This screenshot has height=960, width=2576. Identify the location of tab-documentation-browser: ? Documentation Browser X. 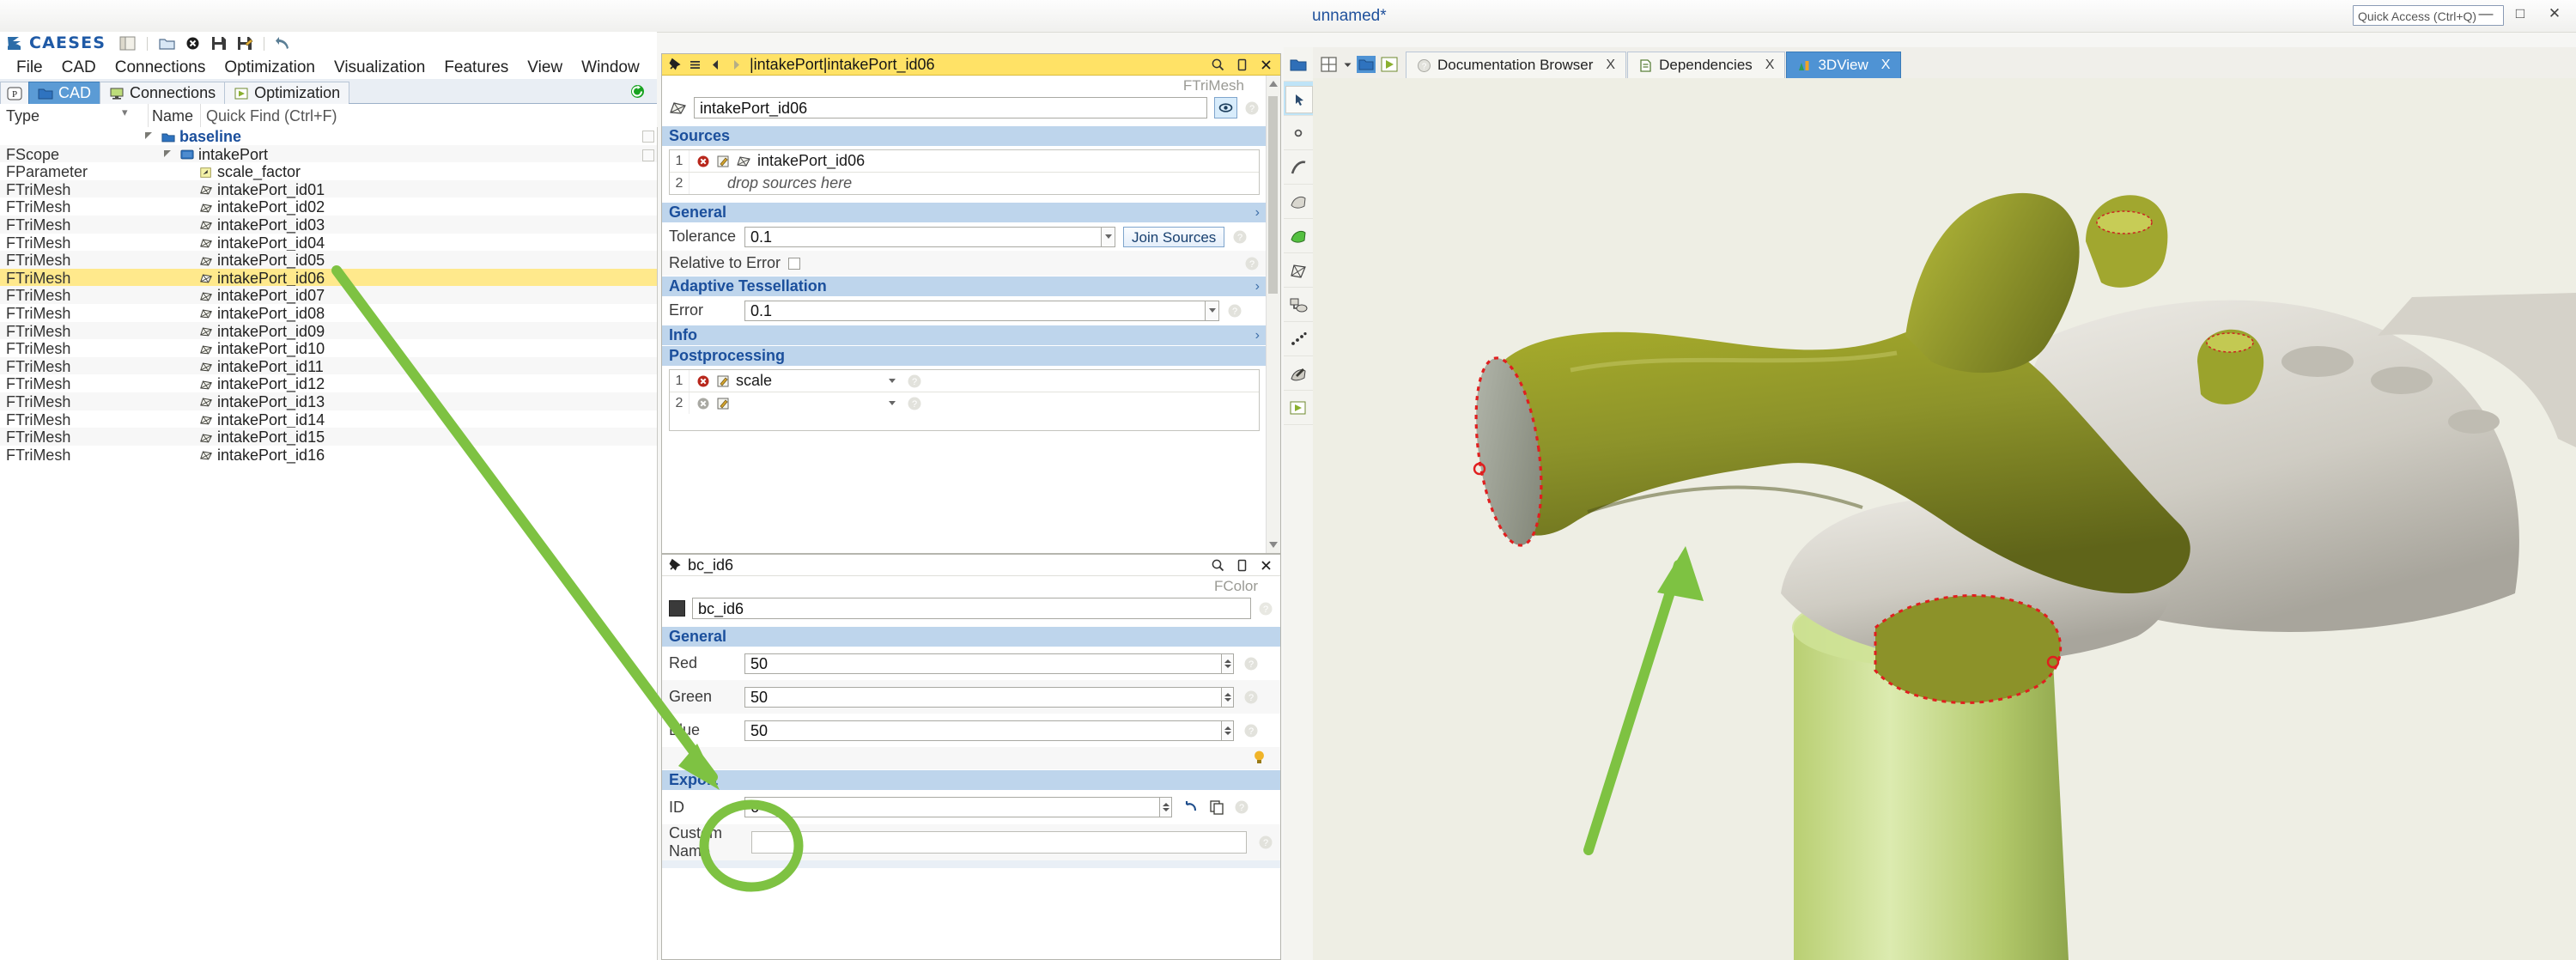
(1517, 65).